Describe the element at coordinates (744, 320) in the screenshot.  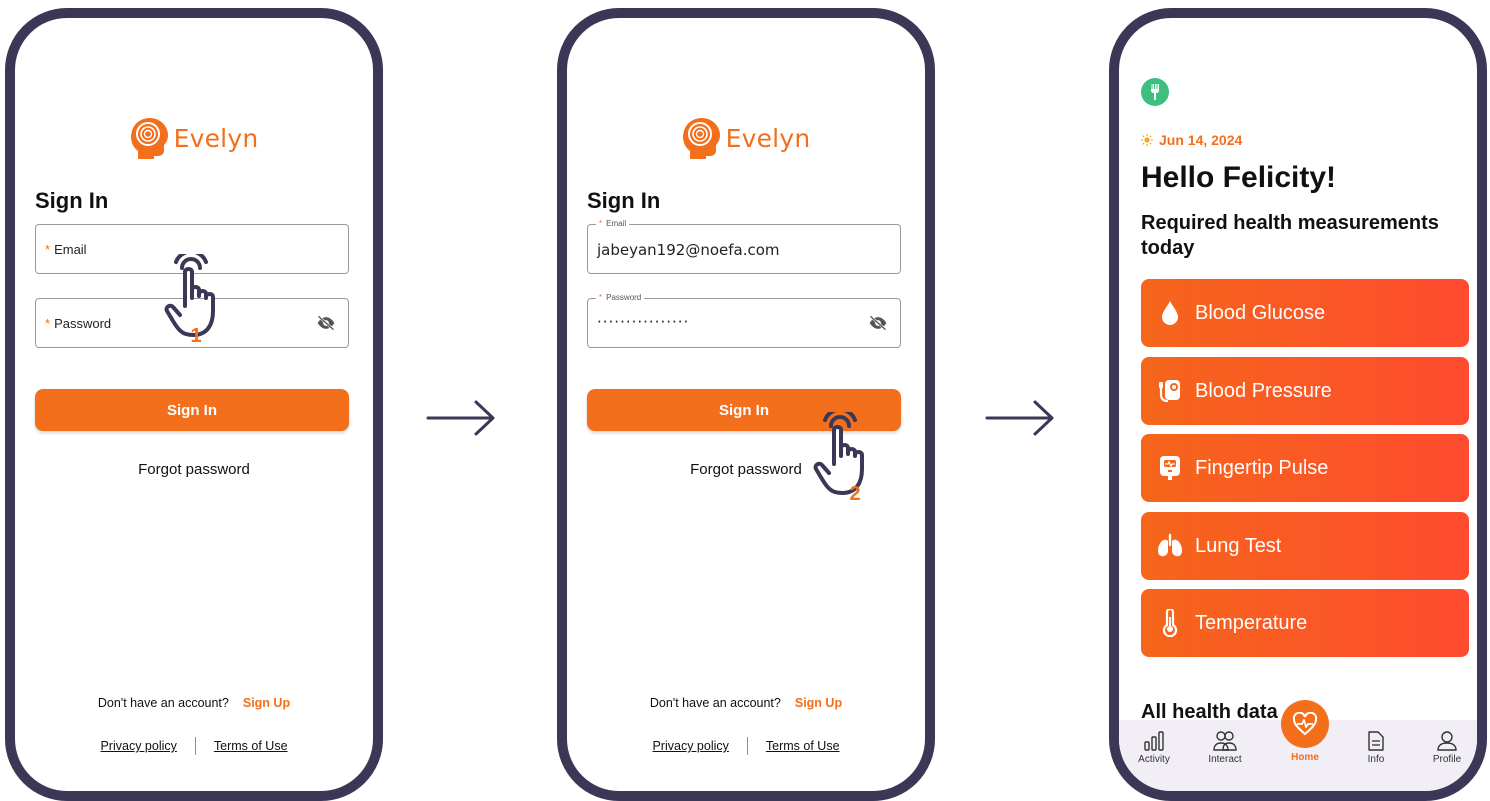
I see `password-field: * Password ················` at that location.